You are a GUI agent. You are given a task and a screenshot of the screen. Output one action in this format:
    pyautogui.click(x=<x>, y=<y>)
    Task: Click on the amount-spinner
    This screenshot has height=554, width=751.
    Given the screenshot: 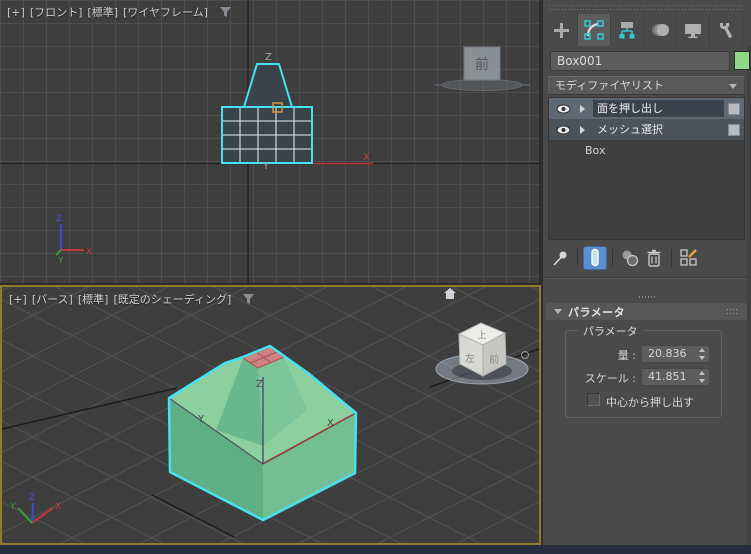 What is the action you would take?
    pyautogui.click(x=702, y=354)
    